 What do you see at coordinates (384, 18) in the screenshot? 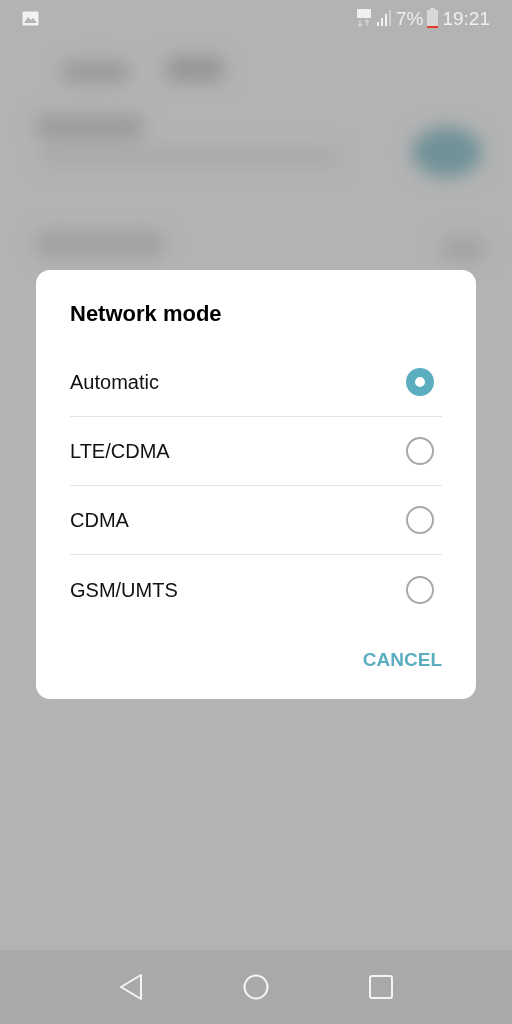
I see `signal-icon` at bounding box center [384, 18].